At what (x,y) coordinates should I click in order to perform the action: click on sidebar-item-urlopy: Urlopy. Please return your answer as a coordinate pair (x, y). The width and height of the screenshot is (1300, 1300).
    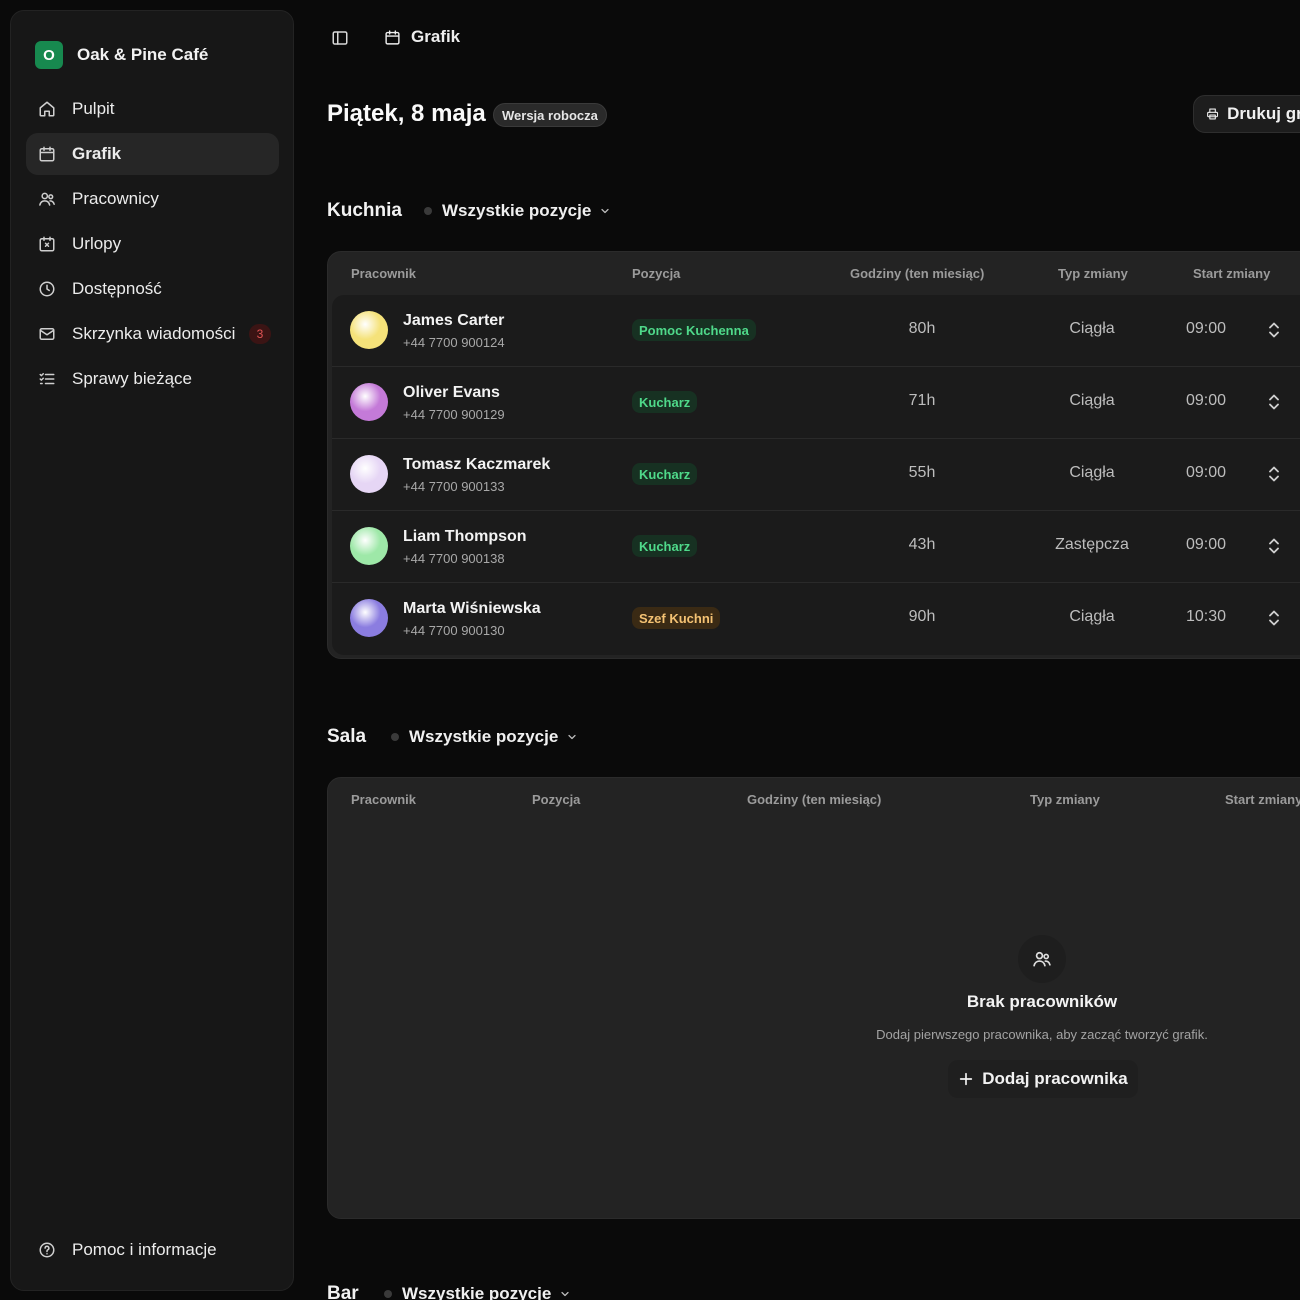
    Looking at the image, I should click on (152, 244).